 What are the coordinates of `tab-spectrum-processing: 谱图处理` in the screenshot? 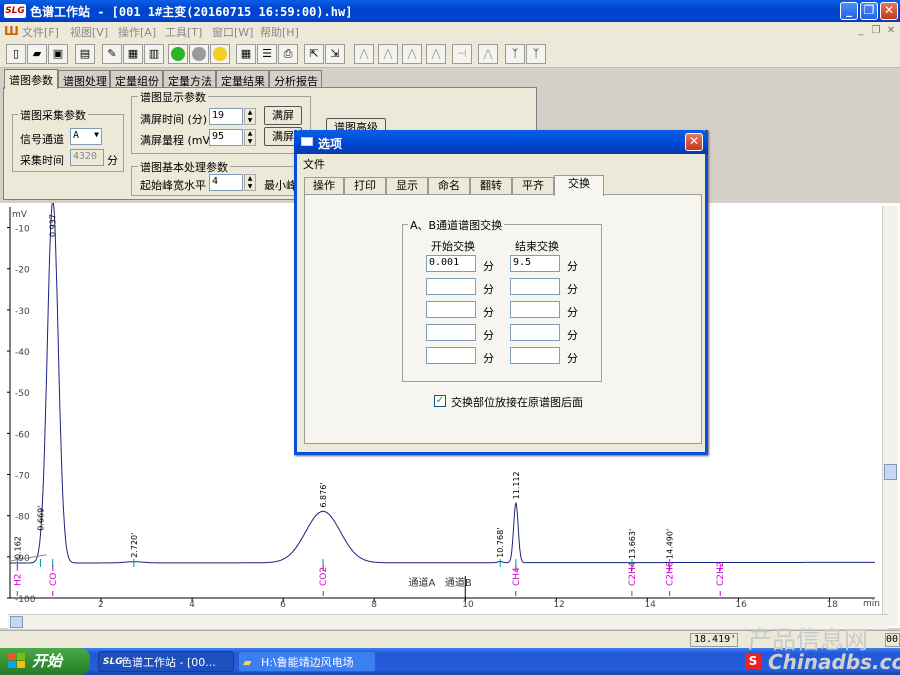 It's located at (84, 79).